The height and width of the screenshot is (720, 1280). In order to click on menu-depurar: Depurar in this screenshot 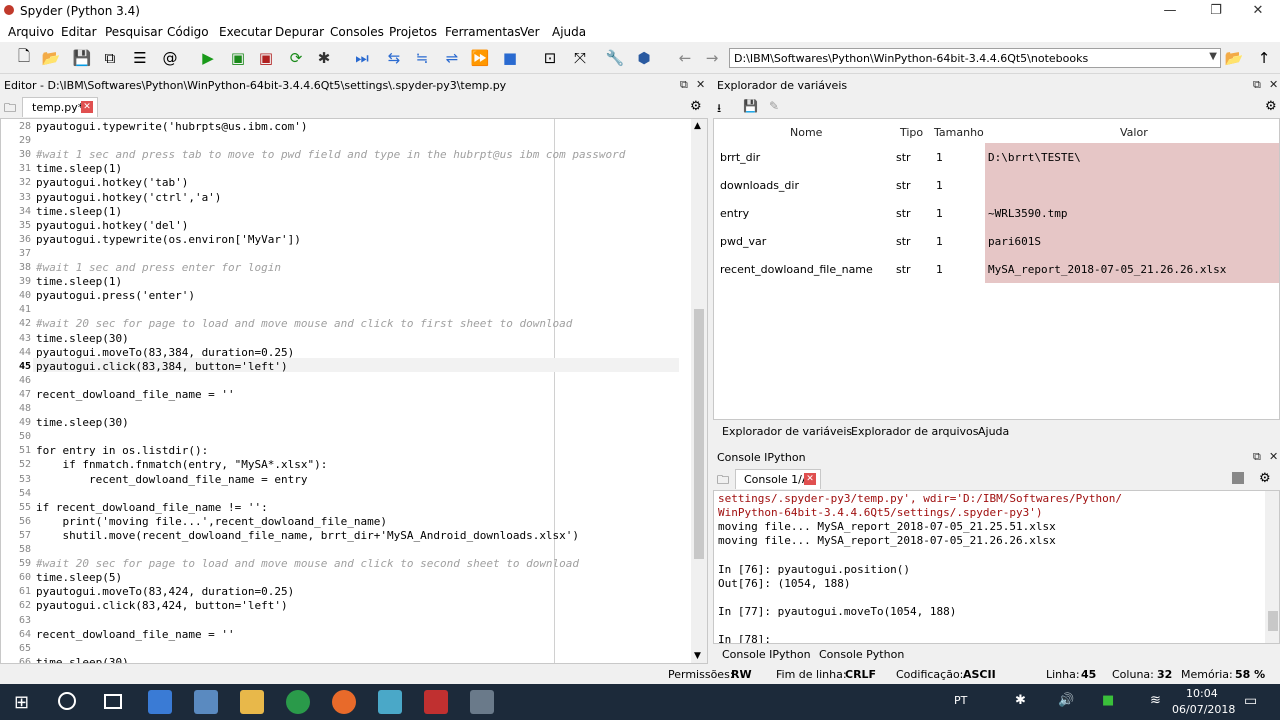, I will do `click(299, 32)`.